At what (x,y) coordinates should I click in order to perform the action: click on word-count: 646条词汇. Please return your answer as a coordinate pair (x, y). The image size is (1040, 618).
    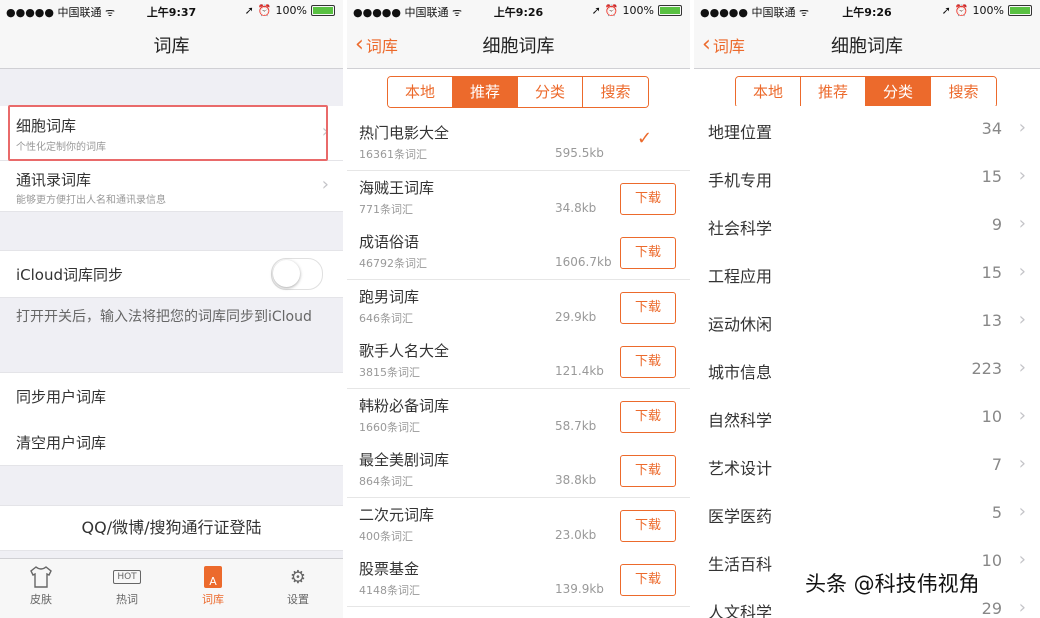
    Looking at the image, I should click on (386, 318).